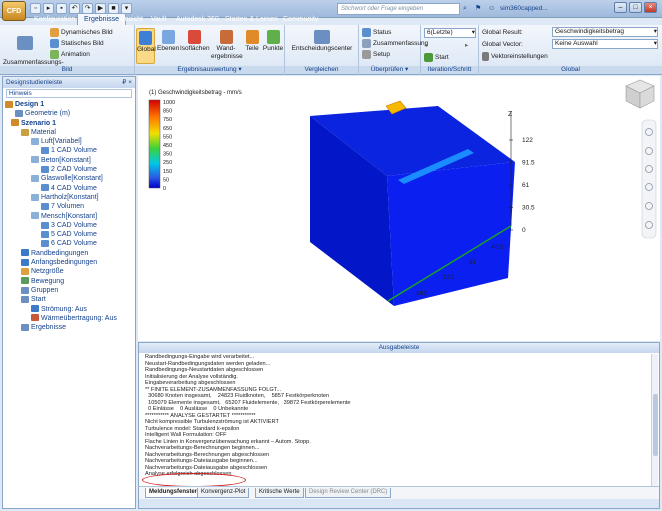 Image resolution: width=662 pixels, height=511 pixels. What do you see at coordinates (252, 40) in the screenshot?
I see `parts-button: Teile` at bounding box center [252, 40].